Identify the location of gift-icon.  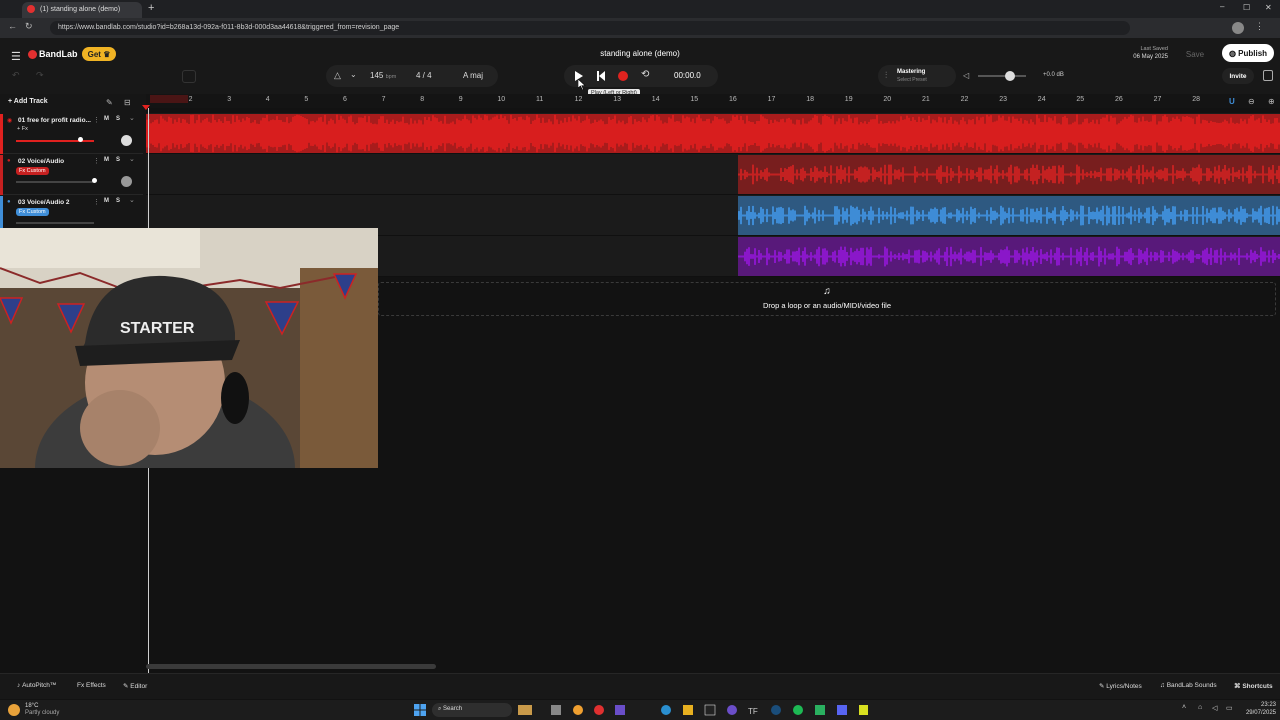
(1268, 75).